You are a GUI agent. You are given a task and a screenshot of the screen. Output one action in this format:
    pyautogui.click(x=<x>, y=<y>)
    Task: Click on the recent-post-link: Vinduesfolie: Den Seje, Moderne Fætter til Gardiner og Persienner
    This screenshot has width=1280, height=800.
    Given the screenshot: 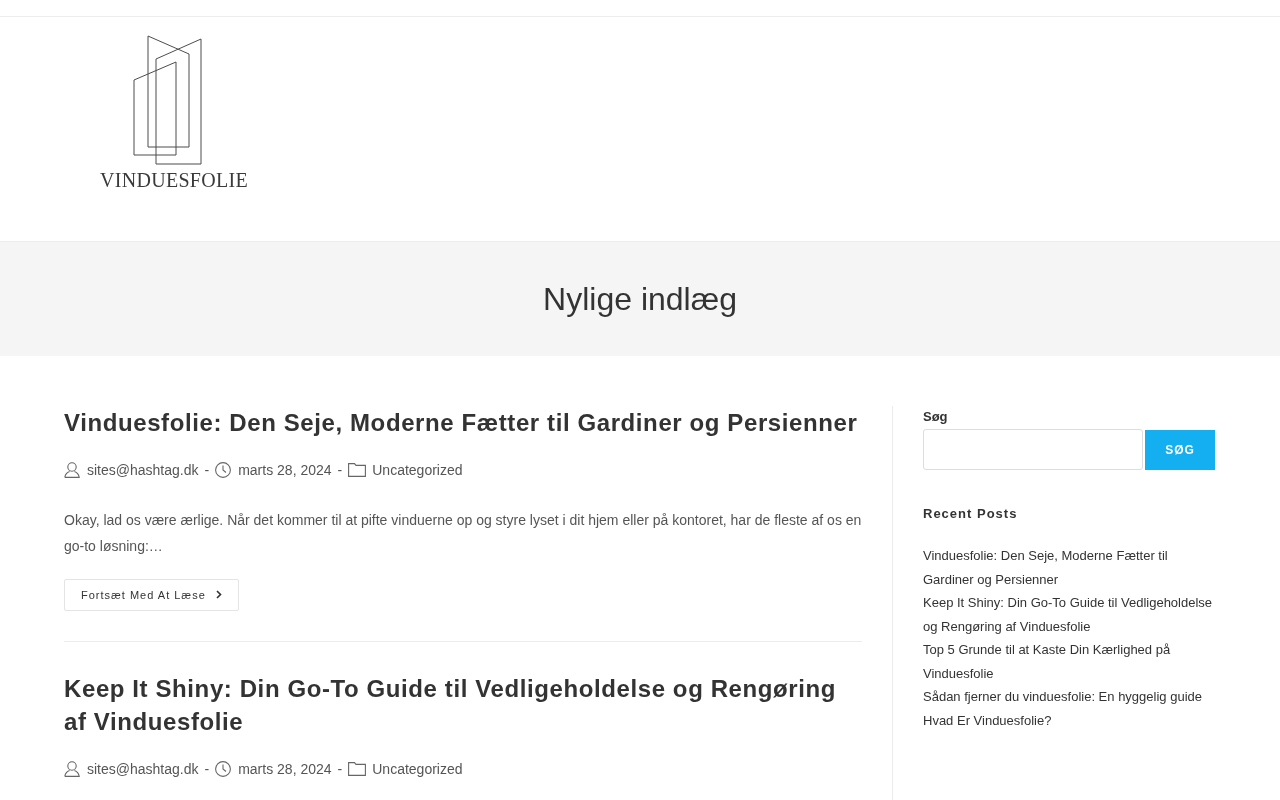 What is the action you would take?
    pyautogui.click(x=1069, y=567)
    